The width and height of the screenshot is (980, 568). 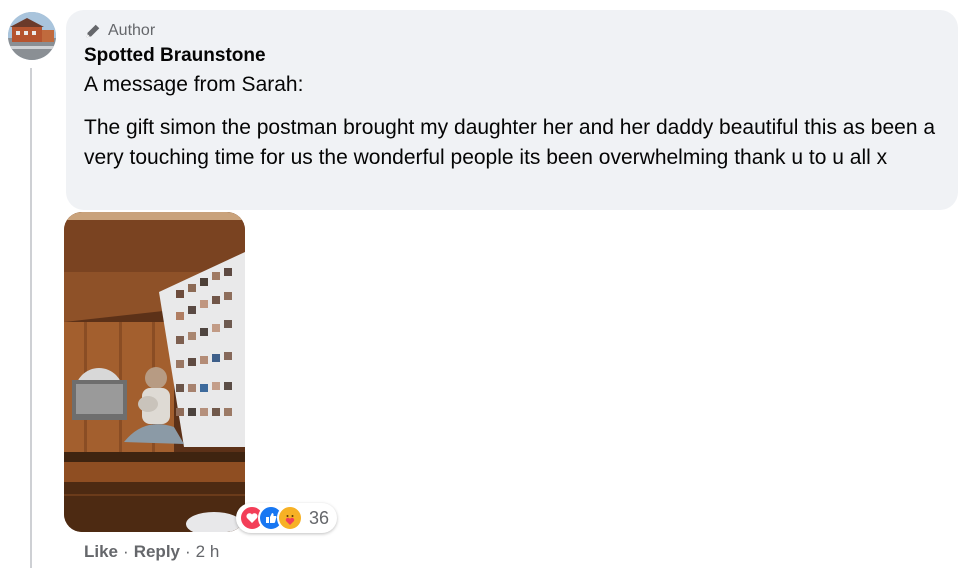 I want to click on author-badge: Author, so click(x=119, y=31).